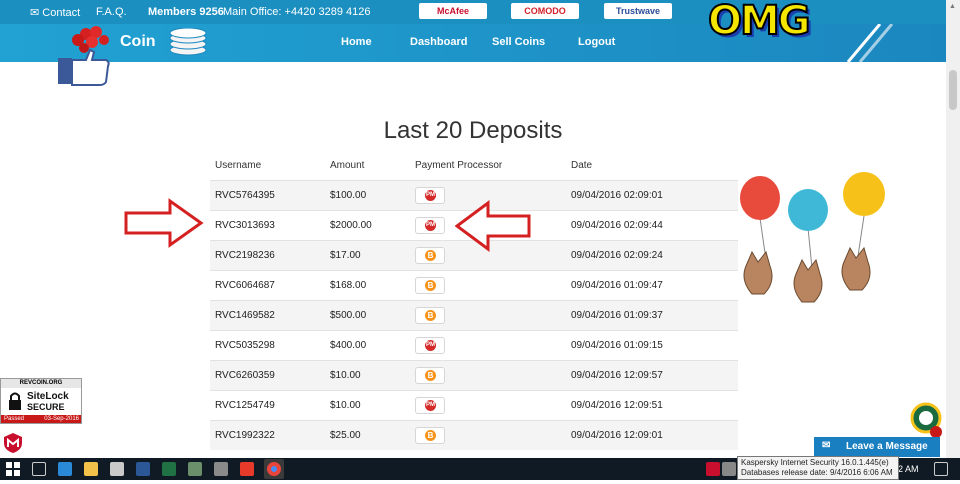  What do you see at coordinates (816, 247) in the screenshot?
I see `balloons-cats-illustration` at bounding box center [816, 247].